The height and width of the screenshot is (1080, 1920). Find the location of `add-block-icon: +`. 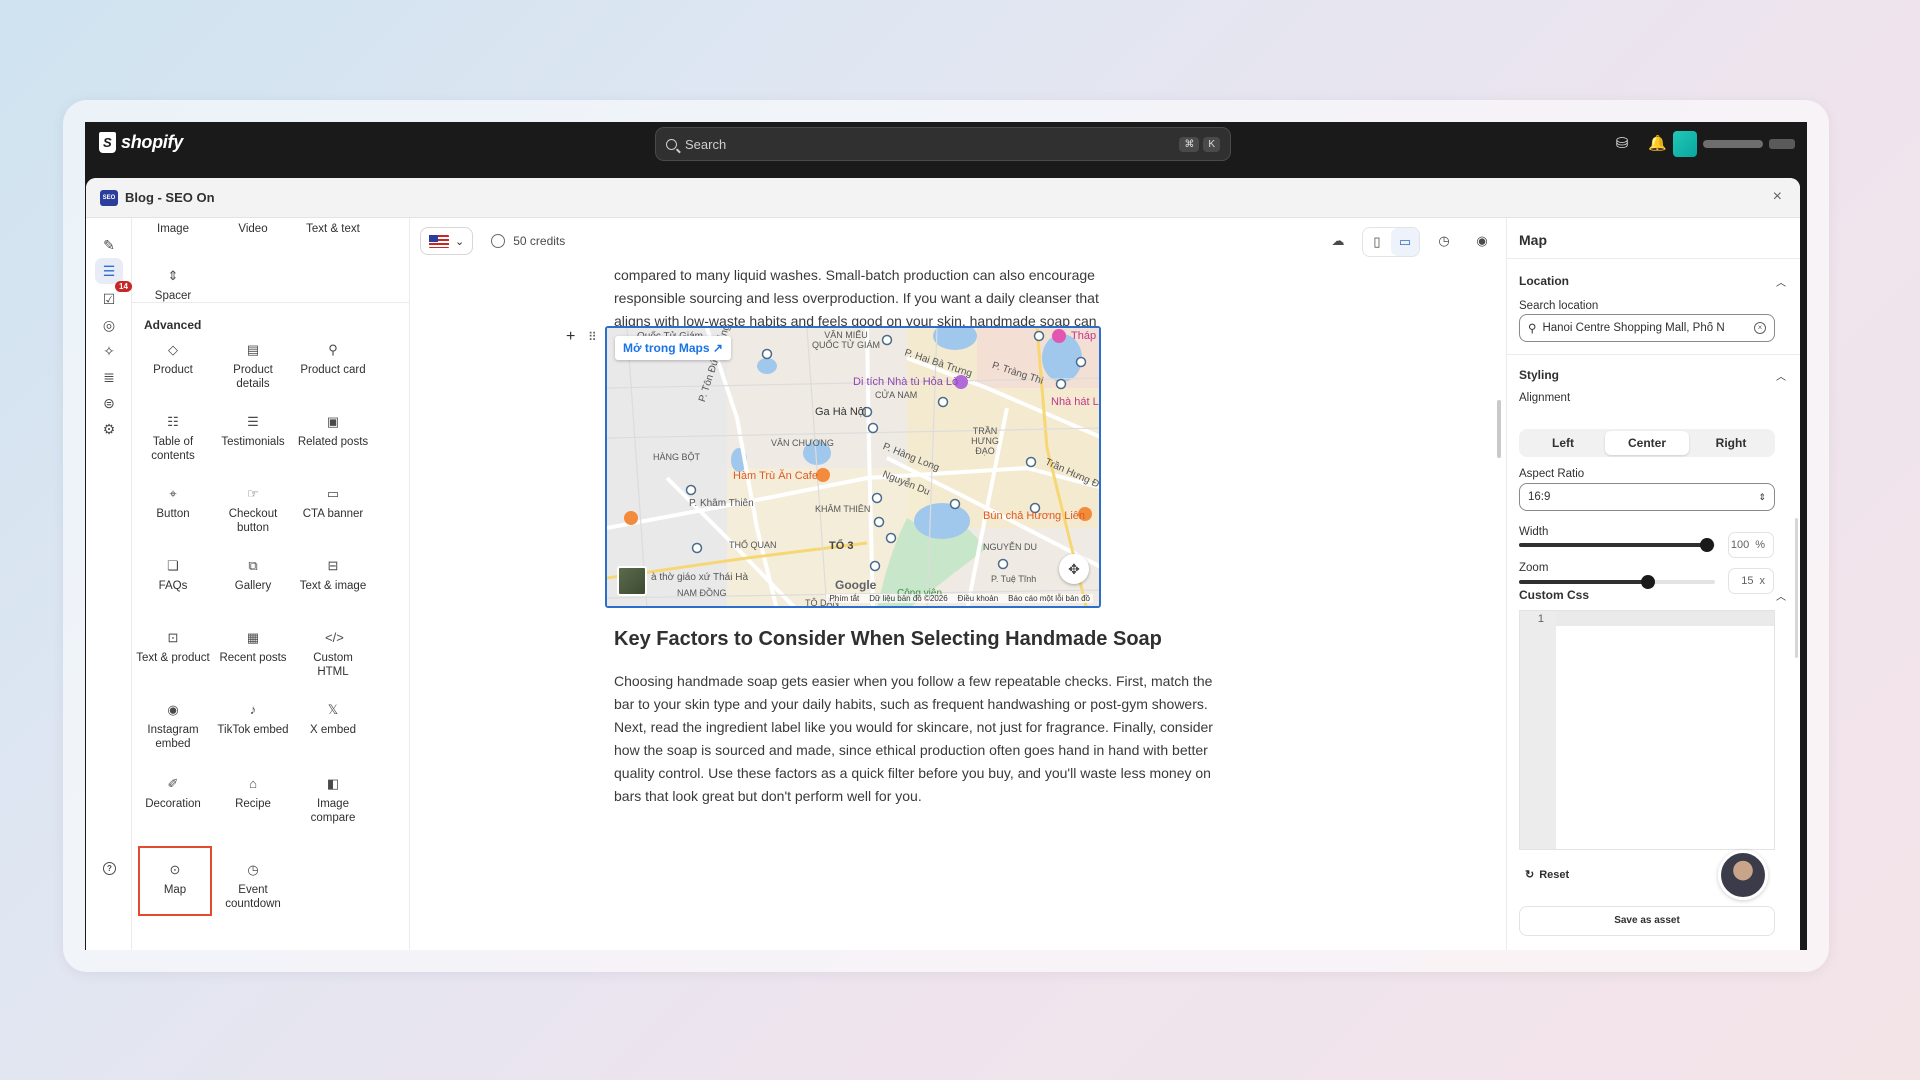

add-block-icon: + is located at coordinates (570, 337).